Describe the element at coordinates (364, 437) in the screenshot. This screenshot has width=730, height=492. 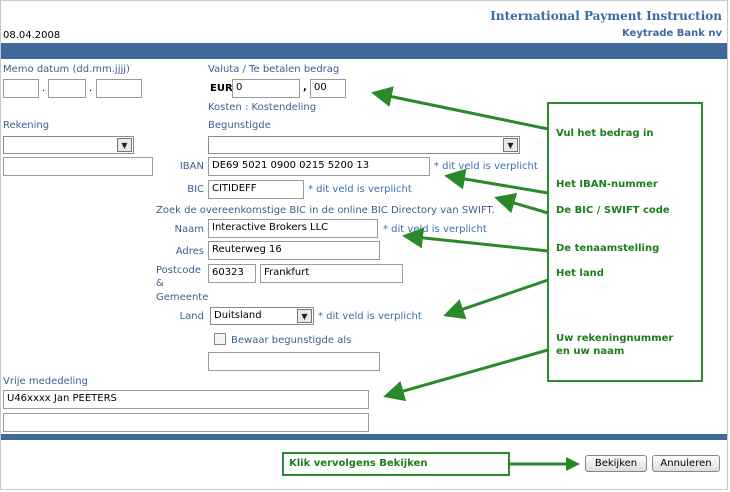
I see `footer-bar` at that location.